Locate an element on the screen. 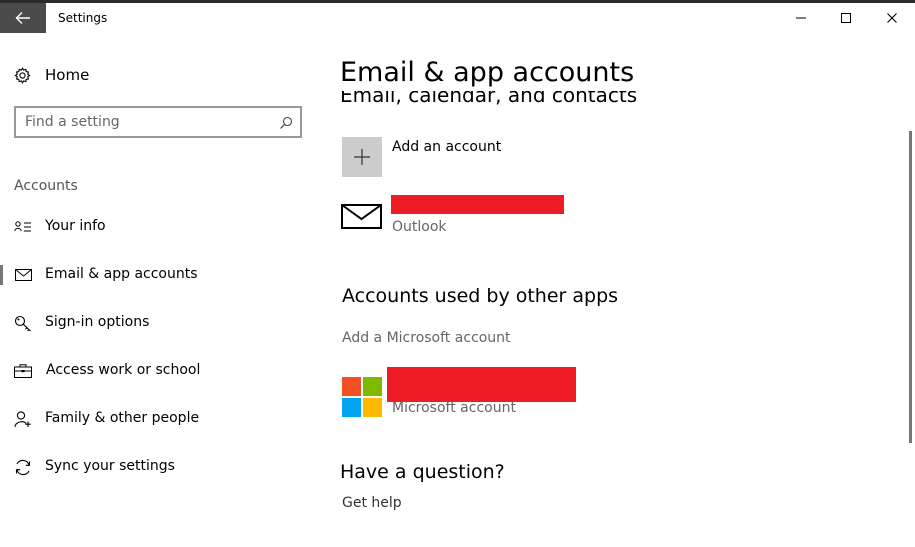  gear-icon is located at coordinates (22, 75).